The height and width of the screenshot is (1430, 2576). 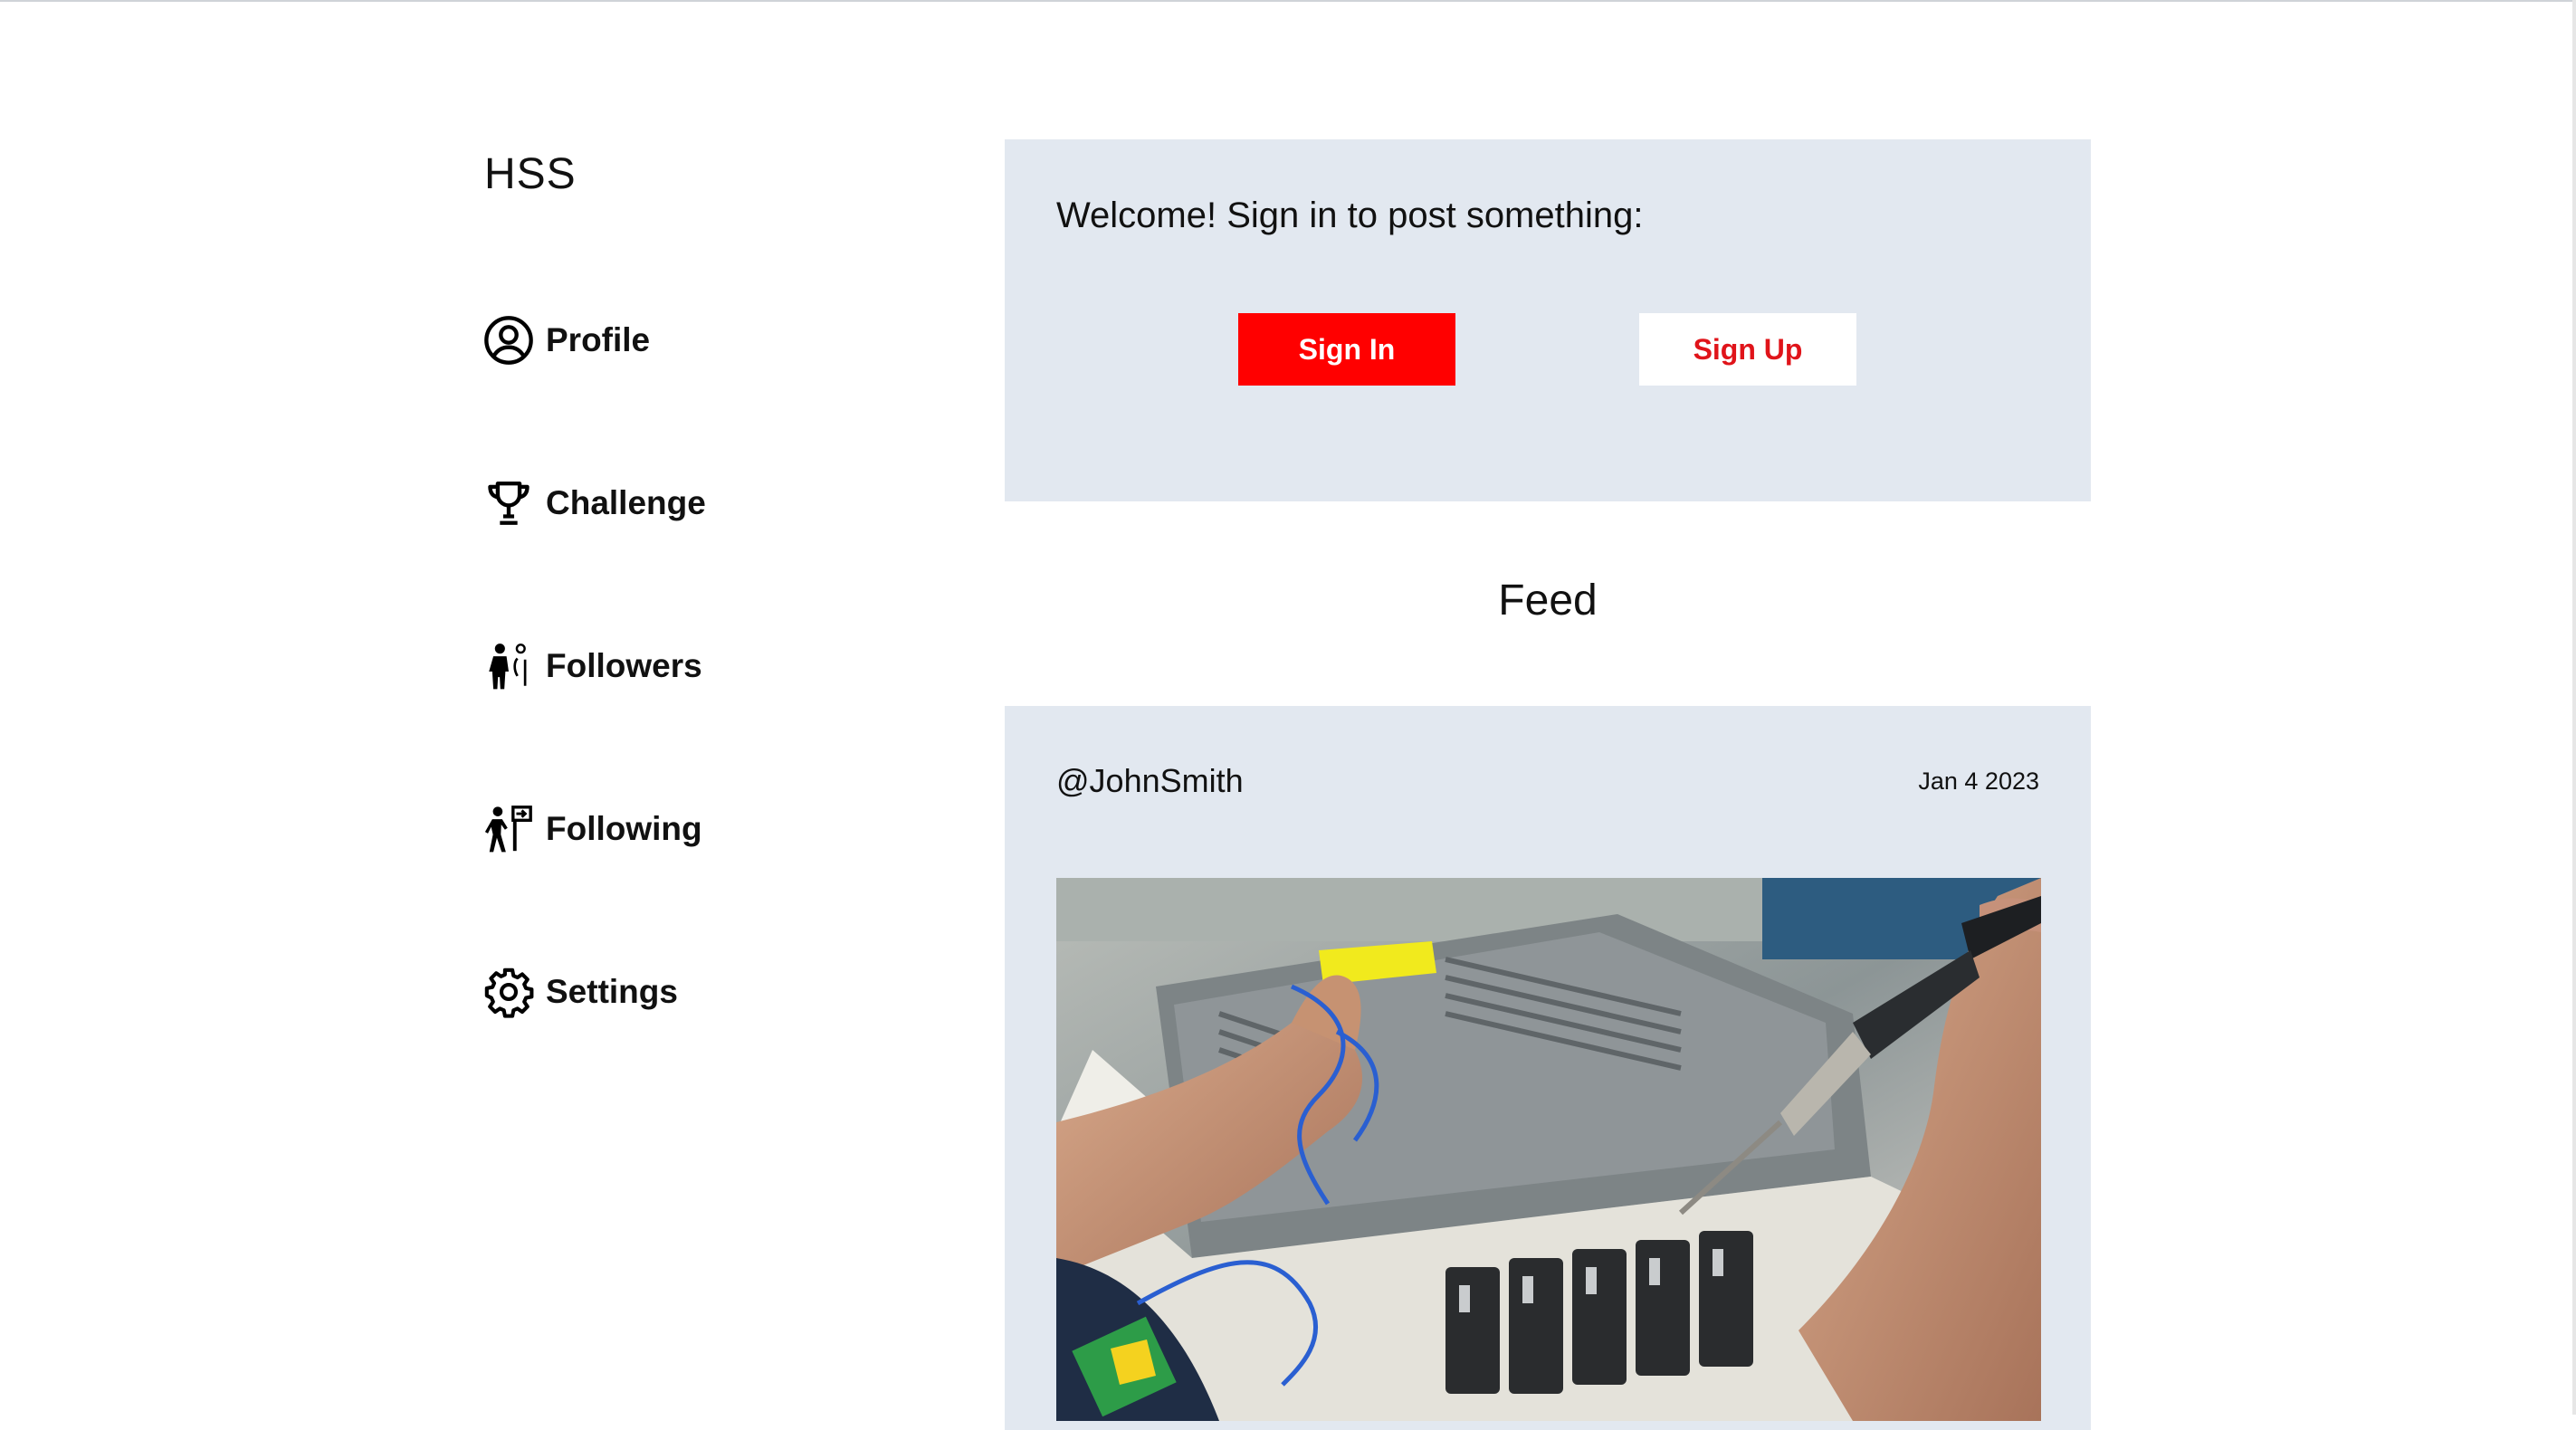 I want to click on sidebar-item-label: Profile, so click(x=598, y=339).